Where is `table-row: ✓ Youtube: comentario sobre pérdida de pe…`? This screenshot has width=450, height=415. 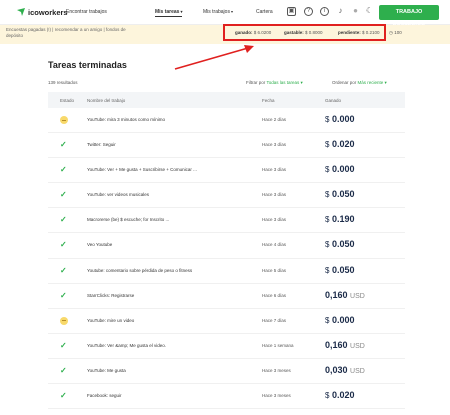
table-row: ✓ Youtube: comentario sobre pérdida de pe… is located at coordinates (226, 271).